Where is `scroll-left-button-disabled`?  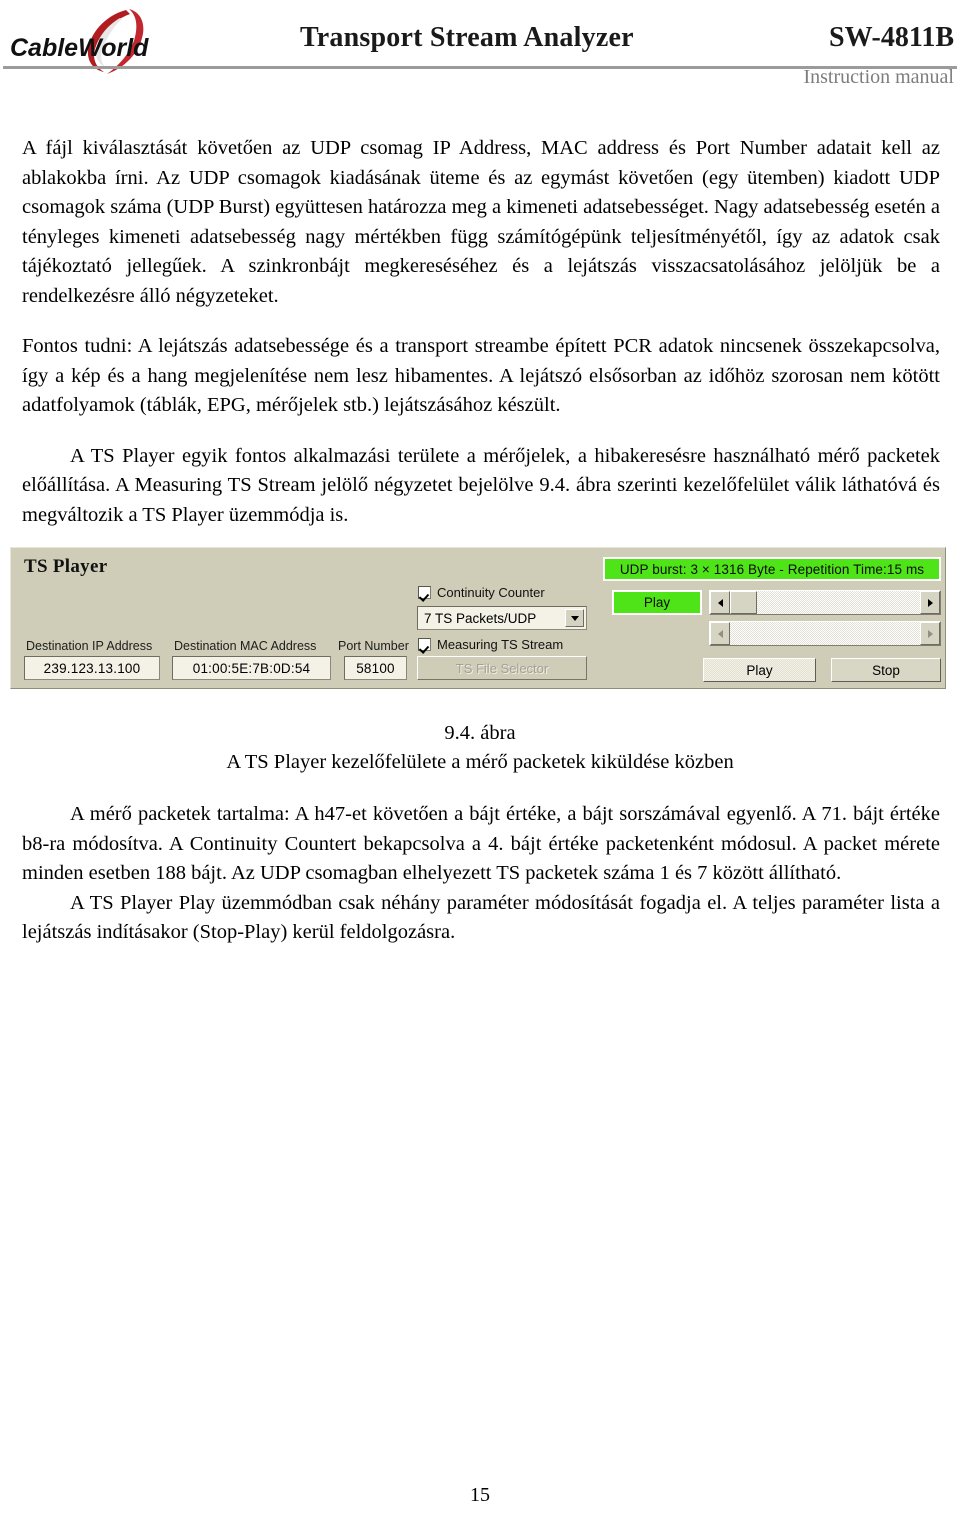
scroll-left-button-disabled is located at coordinates (720, 633).